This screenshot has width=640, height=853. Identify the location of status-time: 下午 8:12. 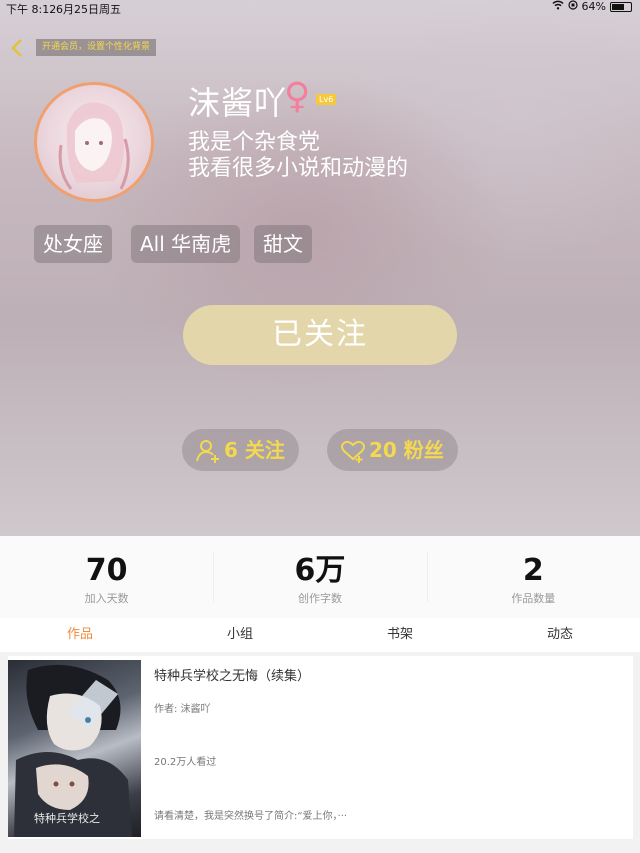
(31, 9).